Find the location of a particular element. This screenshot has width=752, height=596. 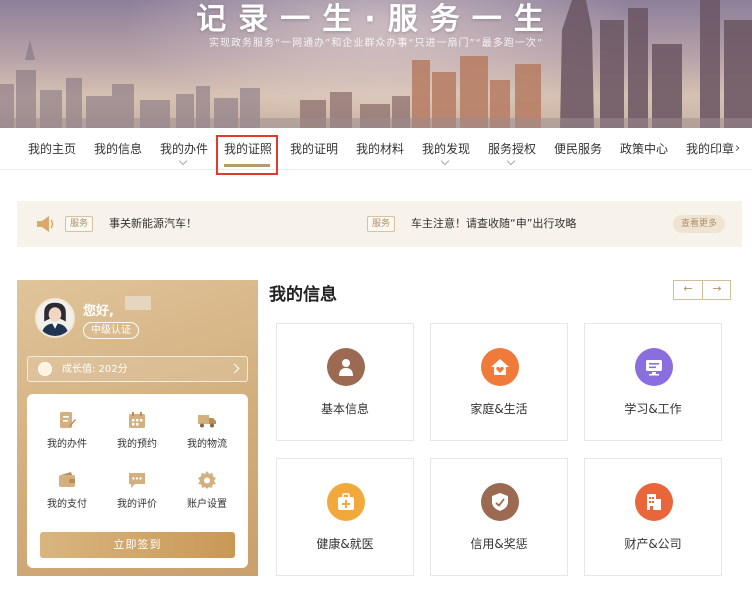

avatar is located at coordinates (55, 318).